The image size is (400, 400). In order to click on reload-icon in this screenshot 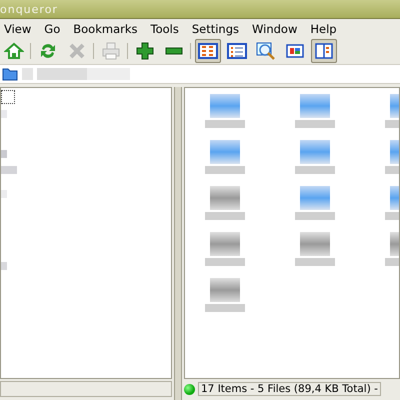, I will do `click(48, 51)`.